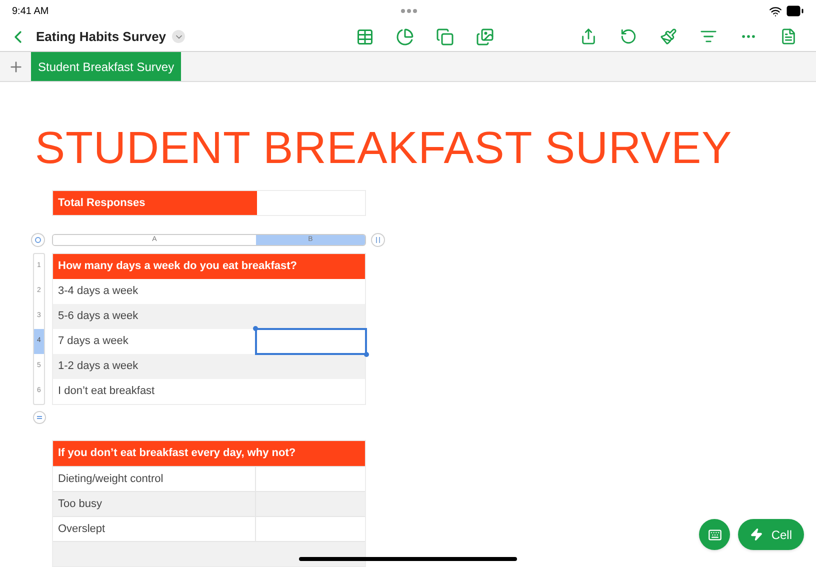  What do you see at coordinates (16, 66) in the screenshot?
I see `plus-icon` at bounding box center [16, 66].